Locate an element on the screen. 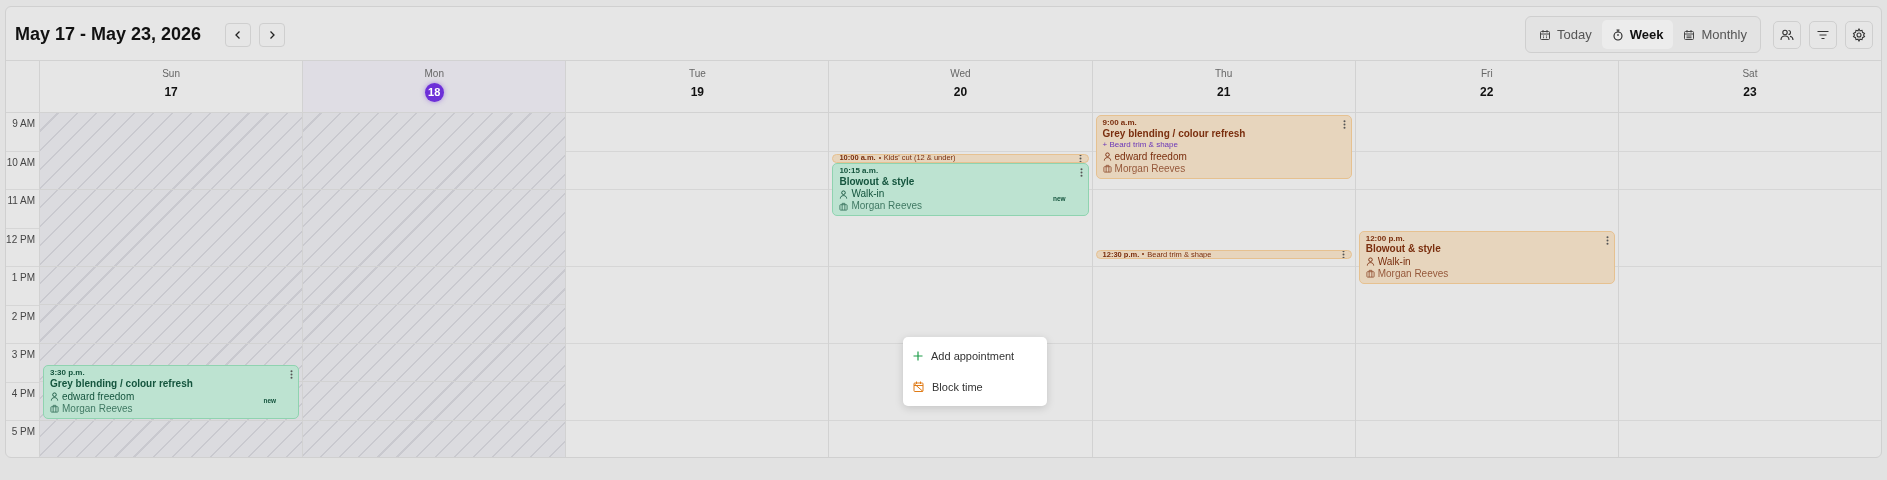  date-range-title: May 17 - May 23, 2026 is located at coordinates (108, 34).